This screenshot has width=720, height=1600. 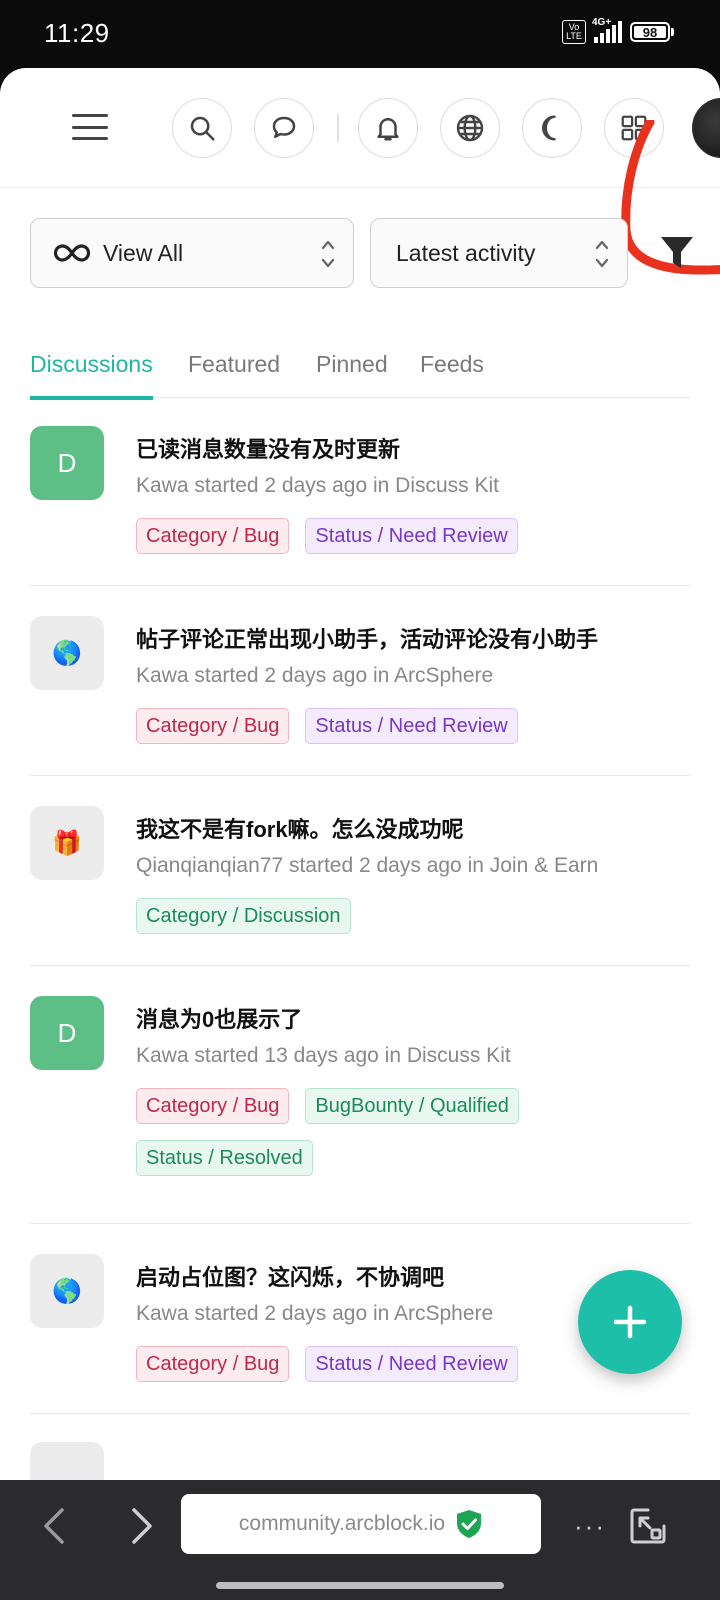 I want to click on status-time: 11:29, so click(x=77, y=33).